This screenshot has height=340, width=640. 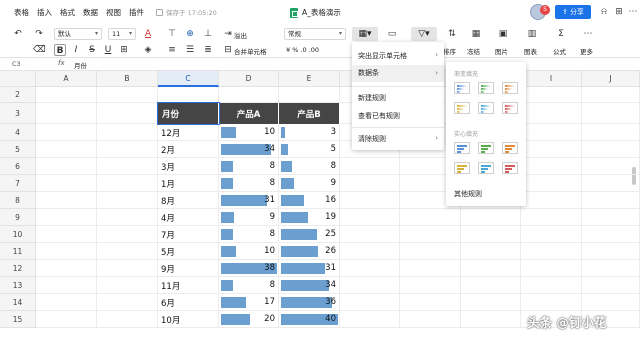 What do you see at coordinates (309, 79) in the screenshot?
I see `column-header-e: E` at bounding box center [309, 79].